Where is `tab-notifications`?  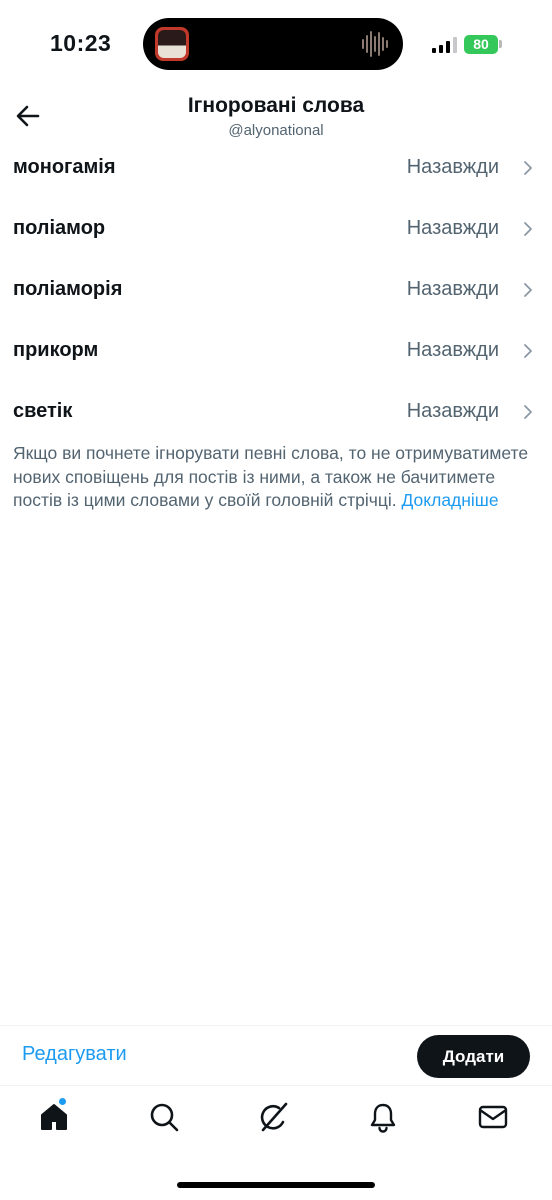 tab-notifications is located at coordinates (385, 1119).